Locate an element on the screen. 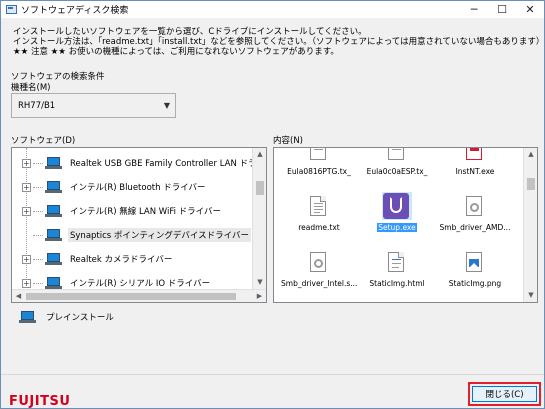  html-file-icon is located at coordinates (396, 262).